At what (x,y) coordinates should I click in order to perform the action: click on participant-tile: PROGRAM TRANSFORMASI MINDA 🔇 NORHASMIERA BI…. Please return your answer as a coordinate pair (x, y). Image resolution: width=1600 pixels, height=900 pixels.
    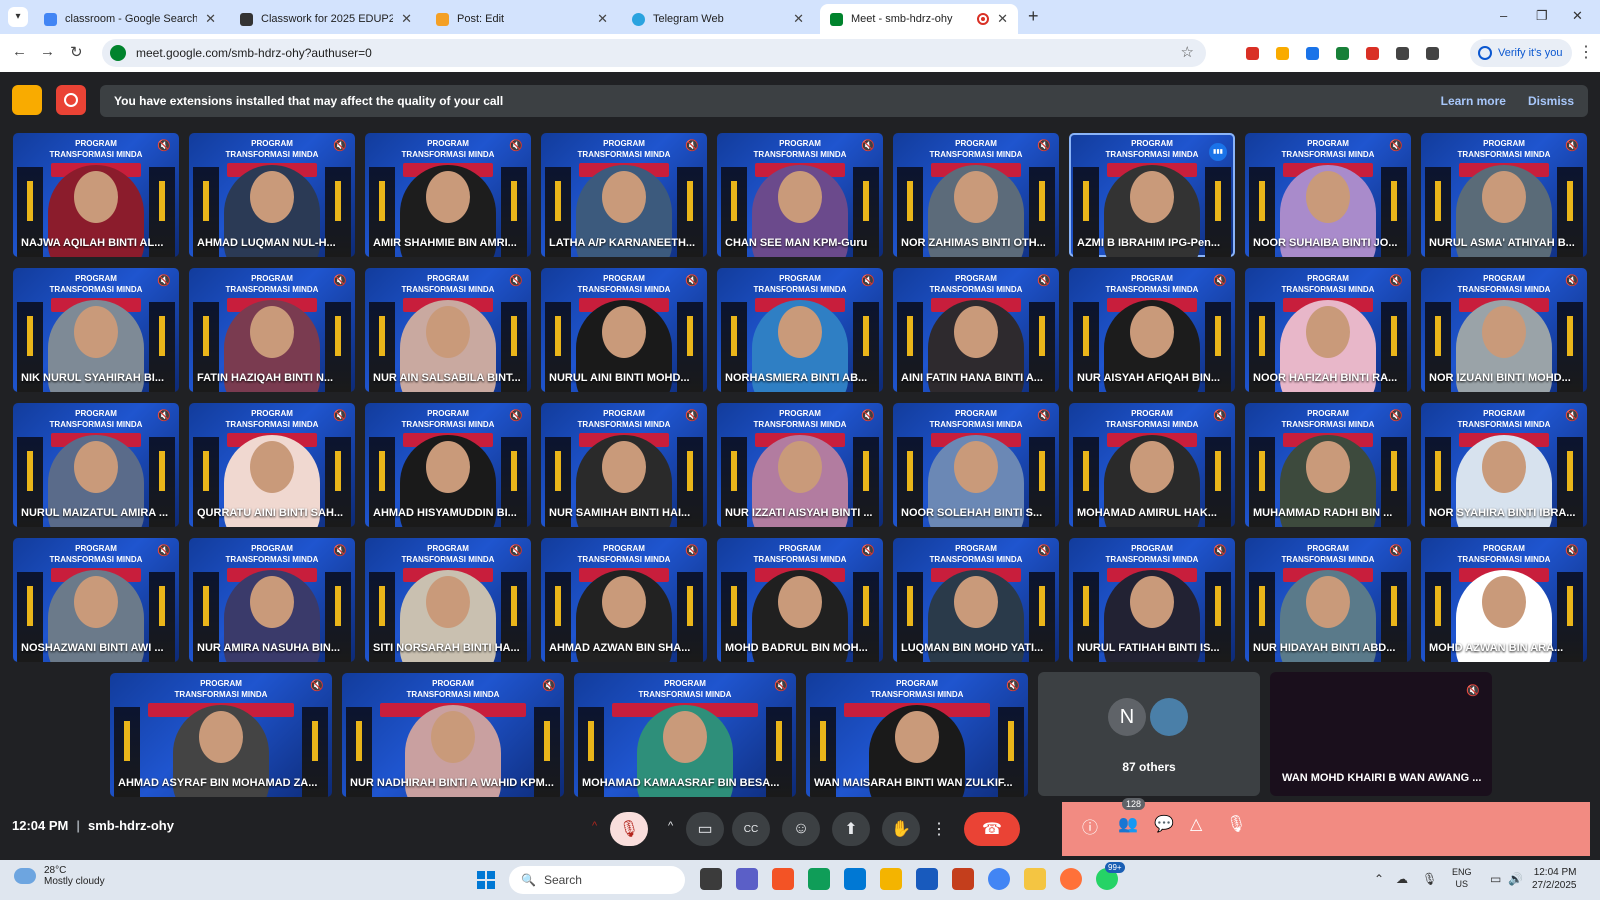
    Looking at the image, I should click on (800, 330).